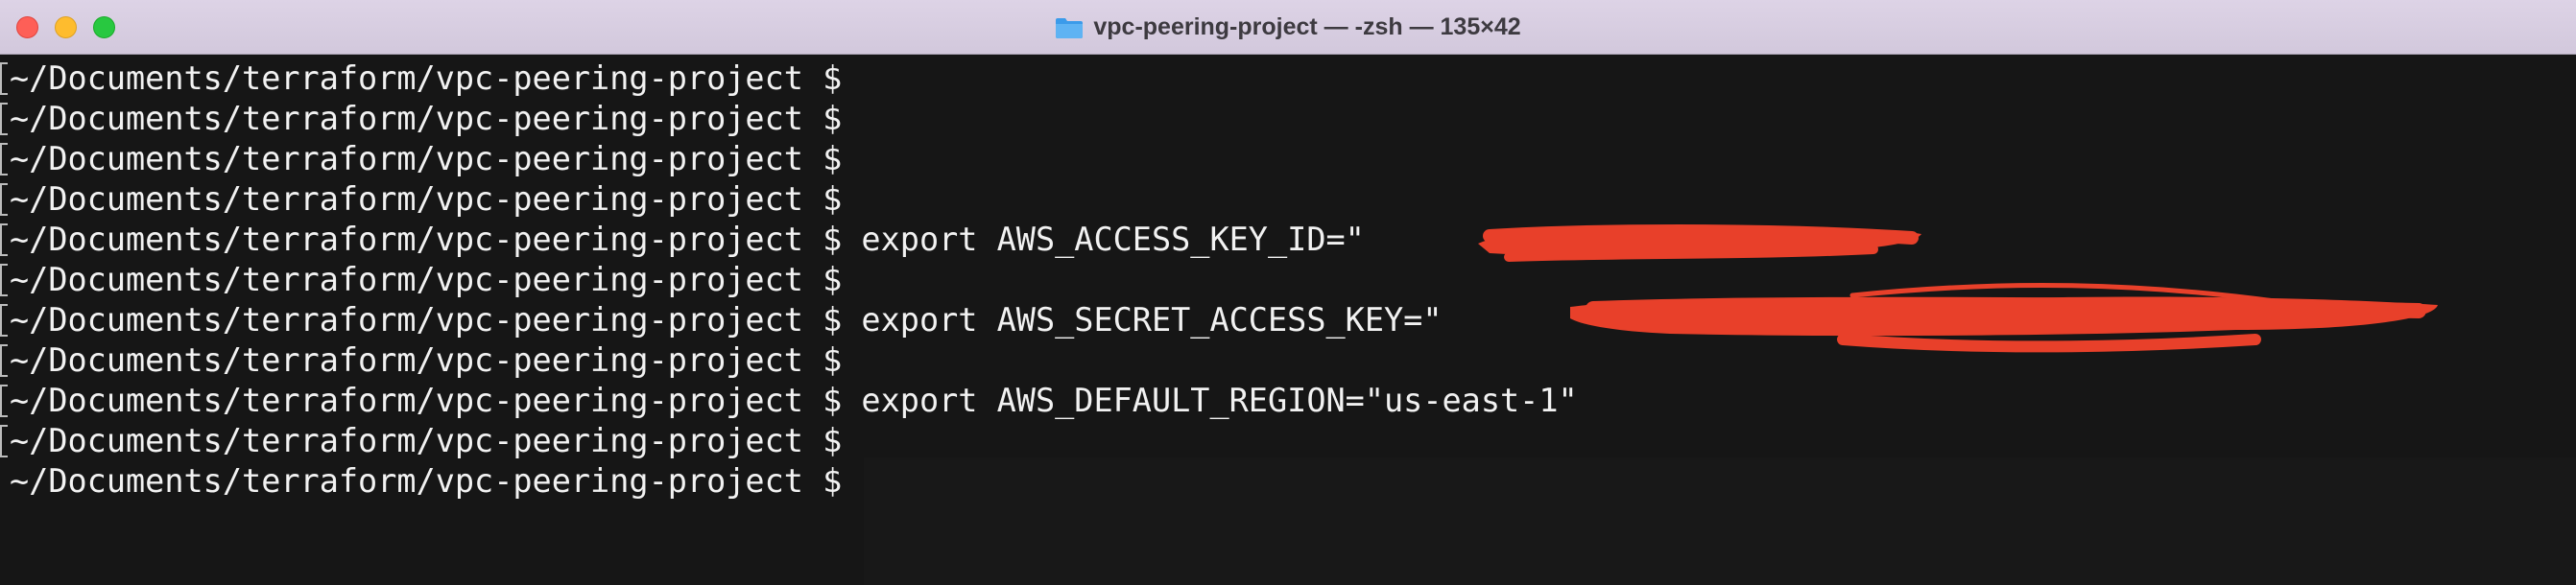 This screenshot has height=585, width=2576. I want to click on window-title-container: vpc-peering-project — -zsh — 135×42, so click(1288, 27).